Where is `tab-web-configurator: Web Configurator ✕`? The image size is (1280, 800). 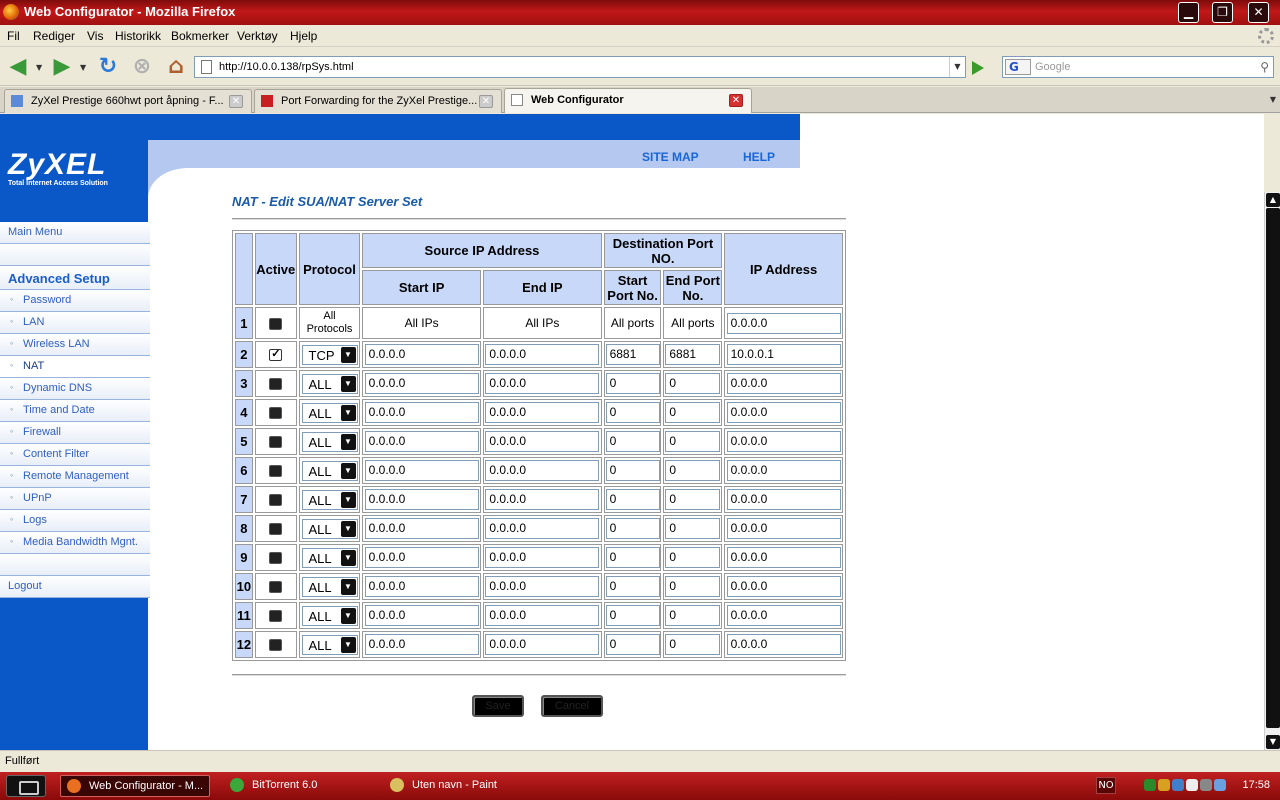
tab-web-configurator: Web Configurator ✕ is located at coordinates (628, 100).